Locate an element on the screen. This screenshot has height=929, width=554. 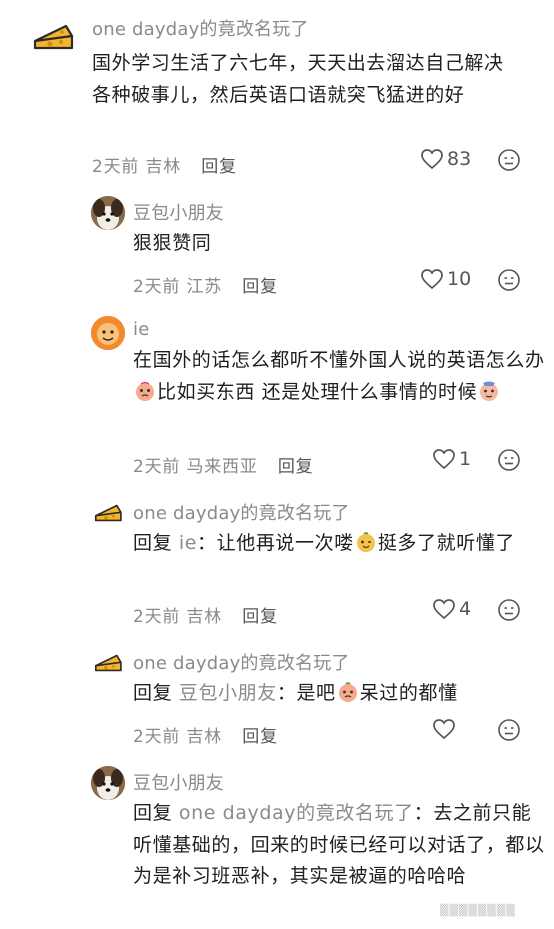
like-count: 4 is located at coordinates (465, 609).